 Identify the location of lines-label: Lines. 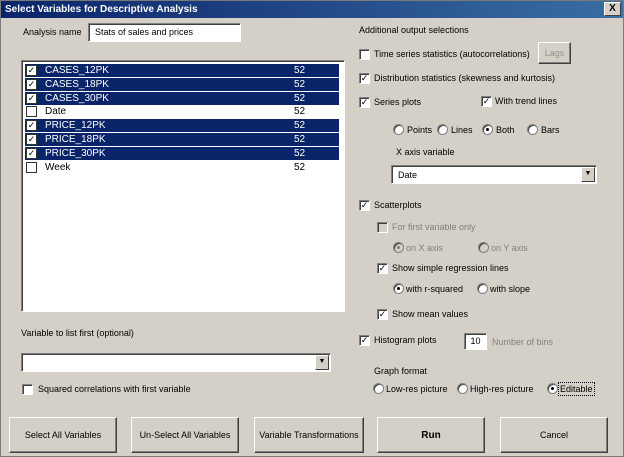
(462, 130).